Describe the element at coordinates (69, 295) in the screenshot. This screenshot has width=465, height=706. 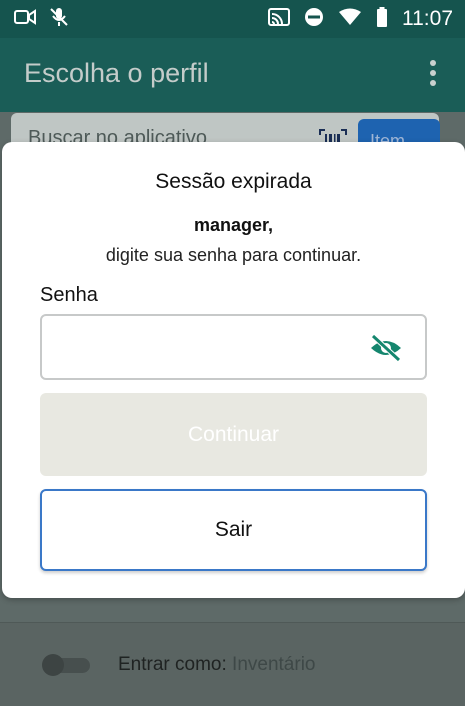
I see `password-label: Senha` at that location.